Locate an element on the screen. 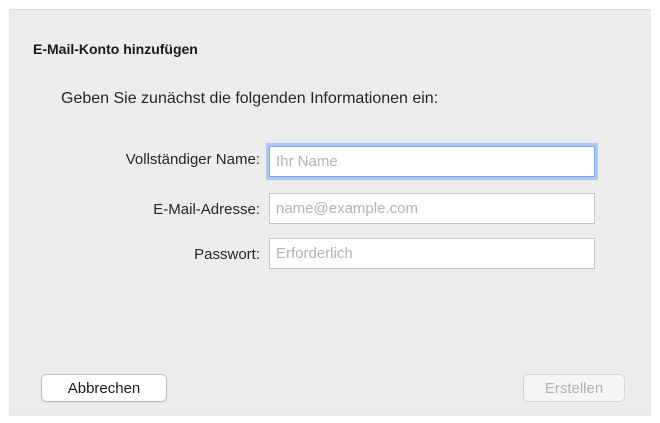 This screenshot has height=423, width=660. email-field is located at coordinates (432, 208).